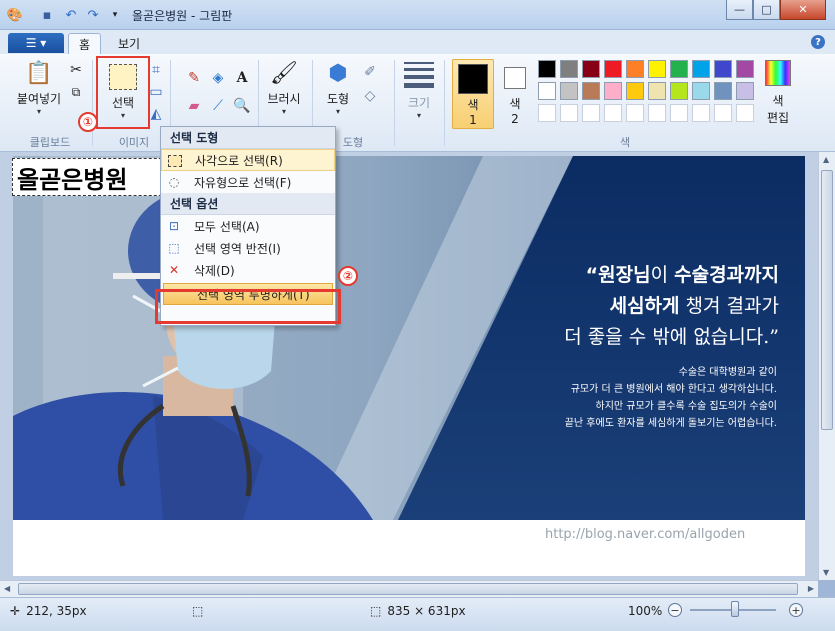  What do you see at coordinates (675, 610) in the screenshot?
I see `zoom-out-button: −` at bounding box center [675, 610].